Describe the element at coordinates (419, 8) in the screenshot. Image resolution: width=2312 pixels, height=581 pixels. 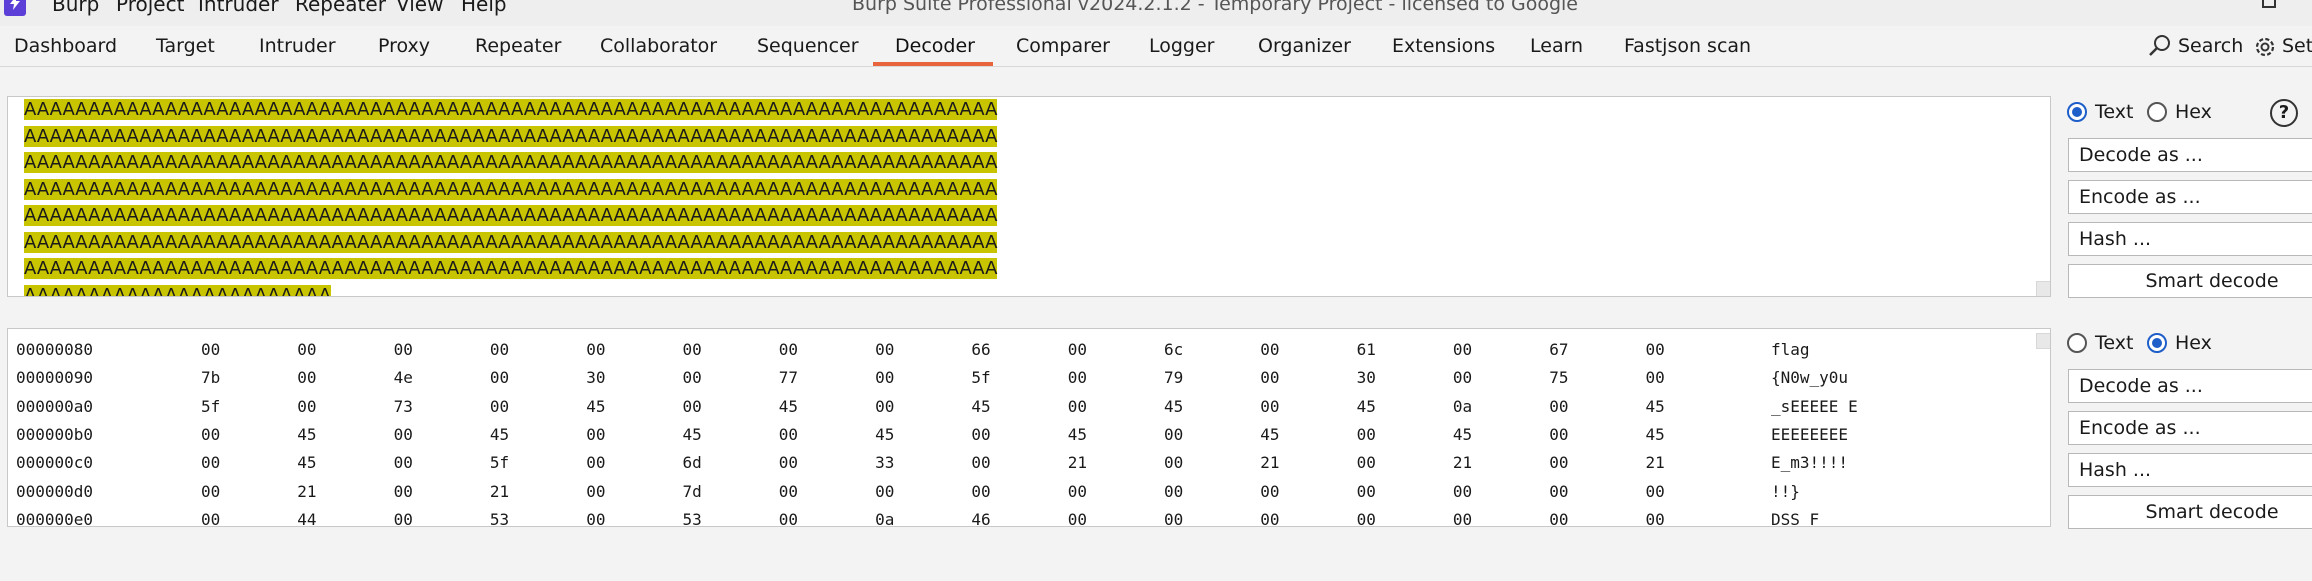
I see `menu-view: View` at that location.